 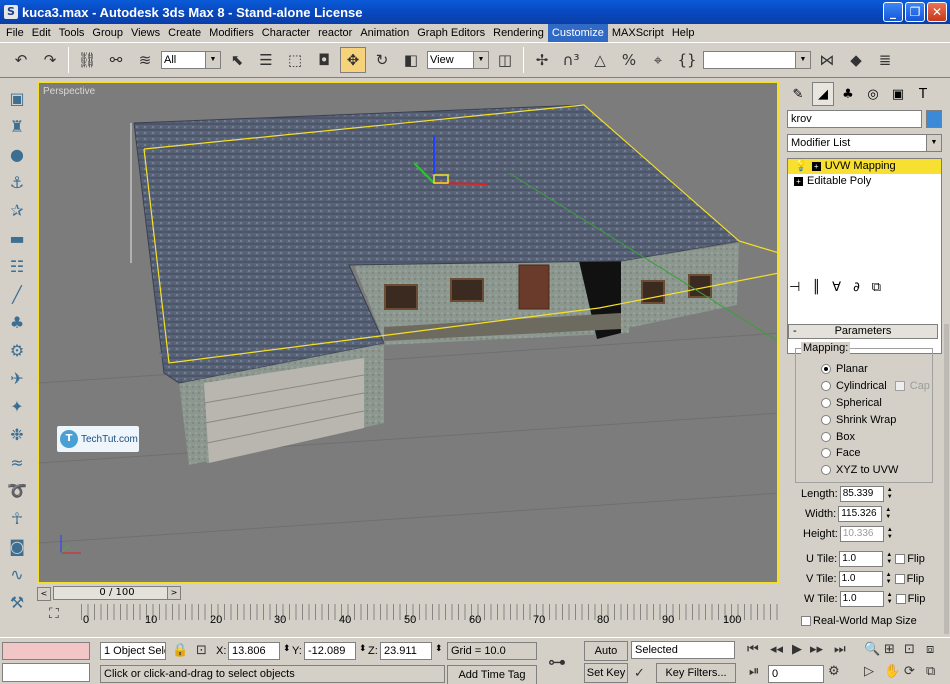 What do you see at coordinates (17, 182) in the screenshot?
I see `create-light-icon: ⚓` at bounding box center [17, 182].